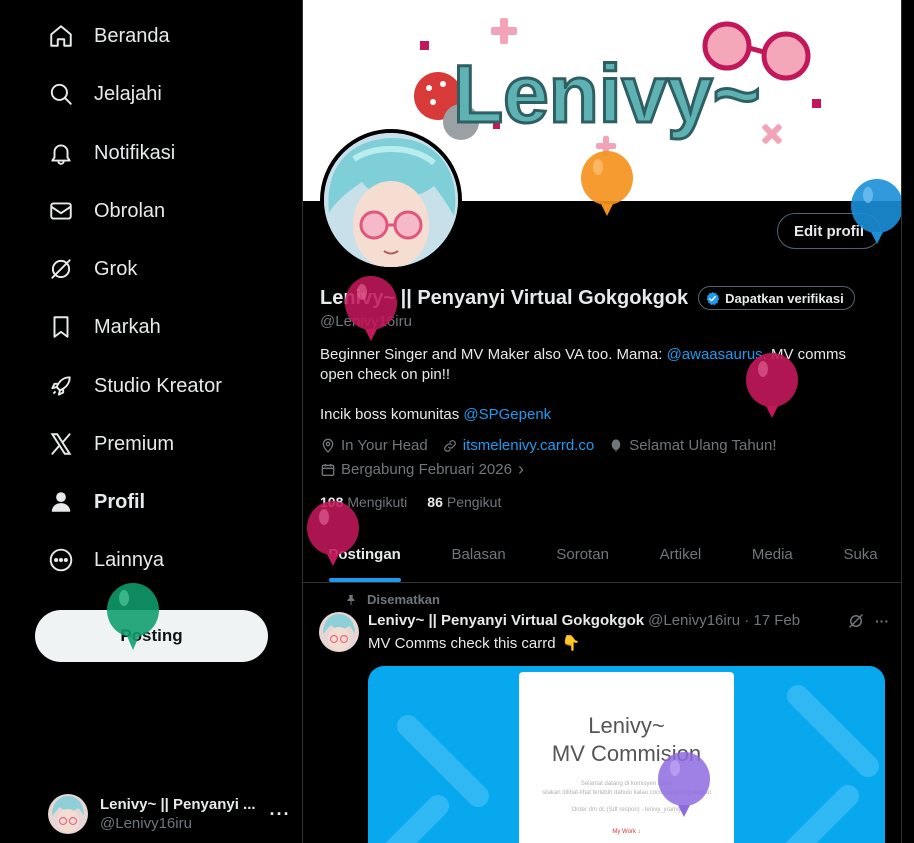  Describe the element at coordinates (146, 823) in the screenshot. I see `account-handle: @Lenivy16iru` at that location.